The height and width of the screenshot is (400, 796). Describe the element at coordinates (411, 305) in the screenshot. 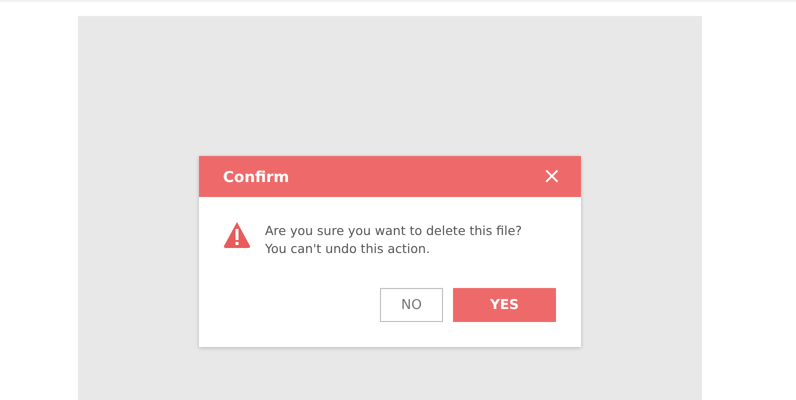

I see `no-button: NO` at that location.